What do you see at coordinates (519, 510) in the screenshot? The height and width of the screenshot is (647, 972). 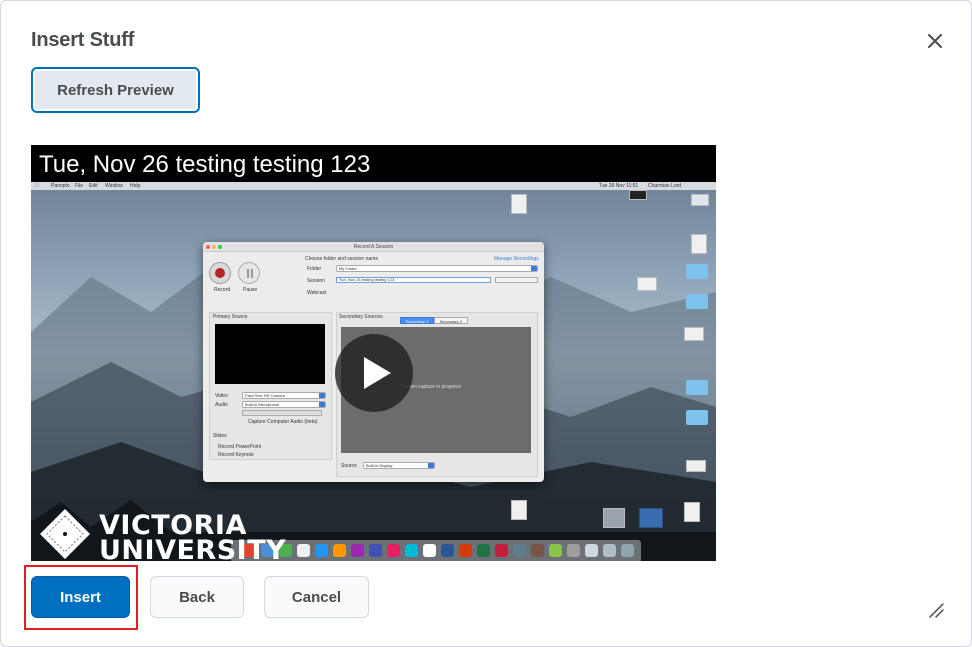 I see `desktop-pdf-icon` at bounding box center [519, 510].